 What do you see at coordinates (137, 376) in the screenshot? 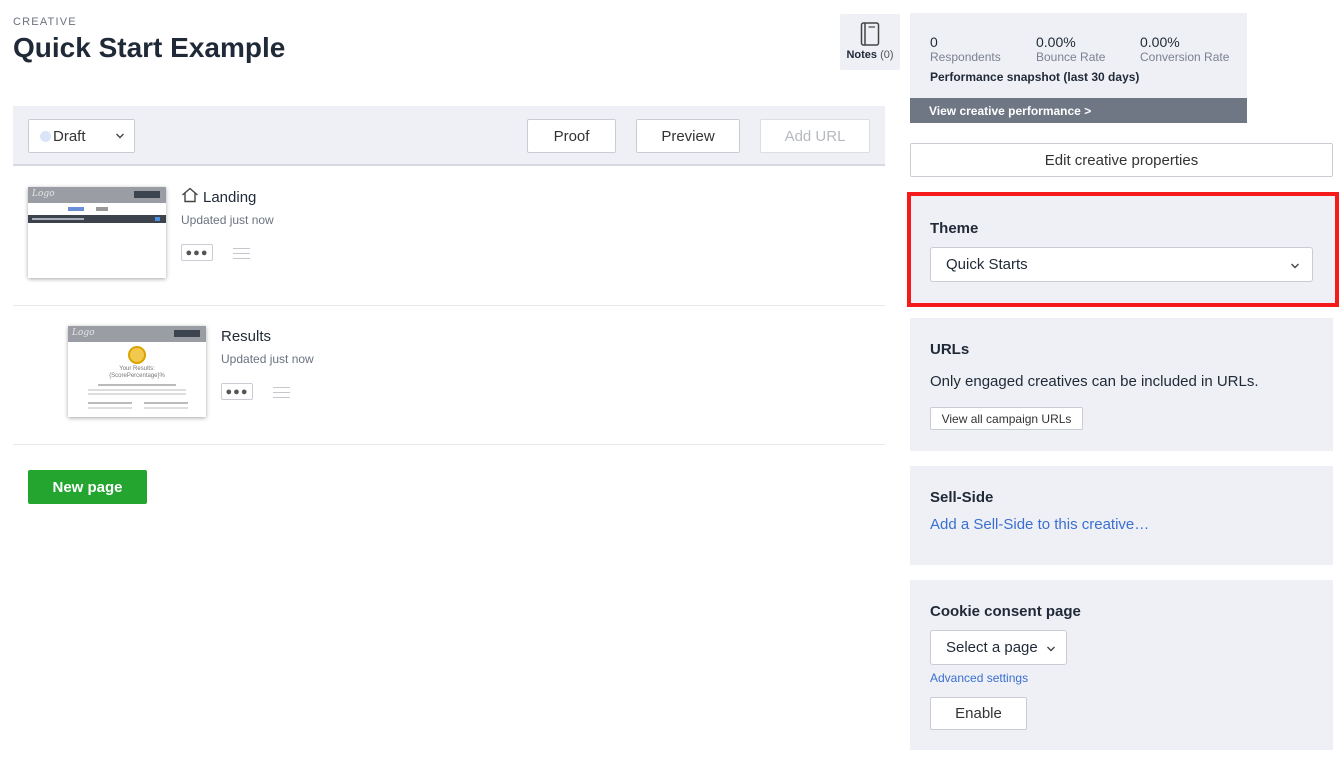
I see `thumb-results-score: {ScorePercentage}%` at bounding box center [137, 376].